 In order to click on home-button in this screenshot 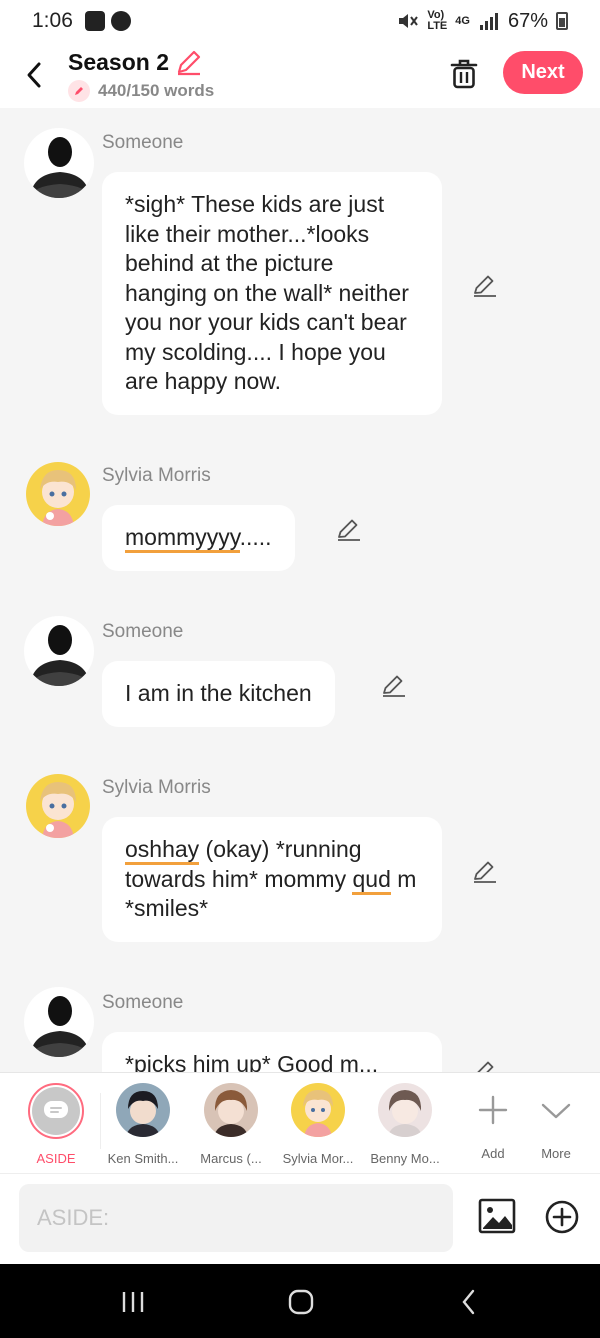, I will do `click(301, 1302)`.